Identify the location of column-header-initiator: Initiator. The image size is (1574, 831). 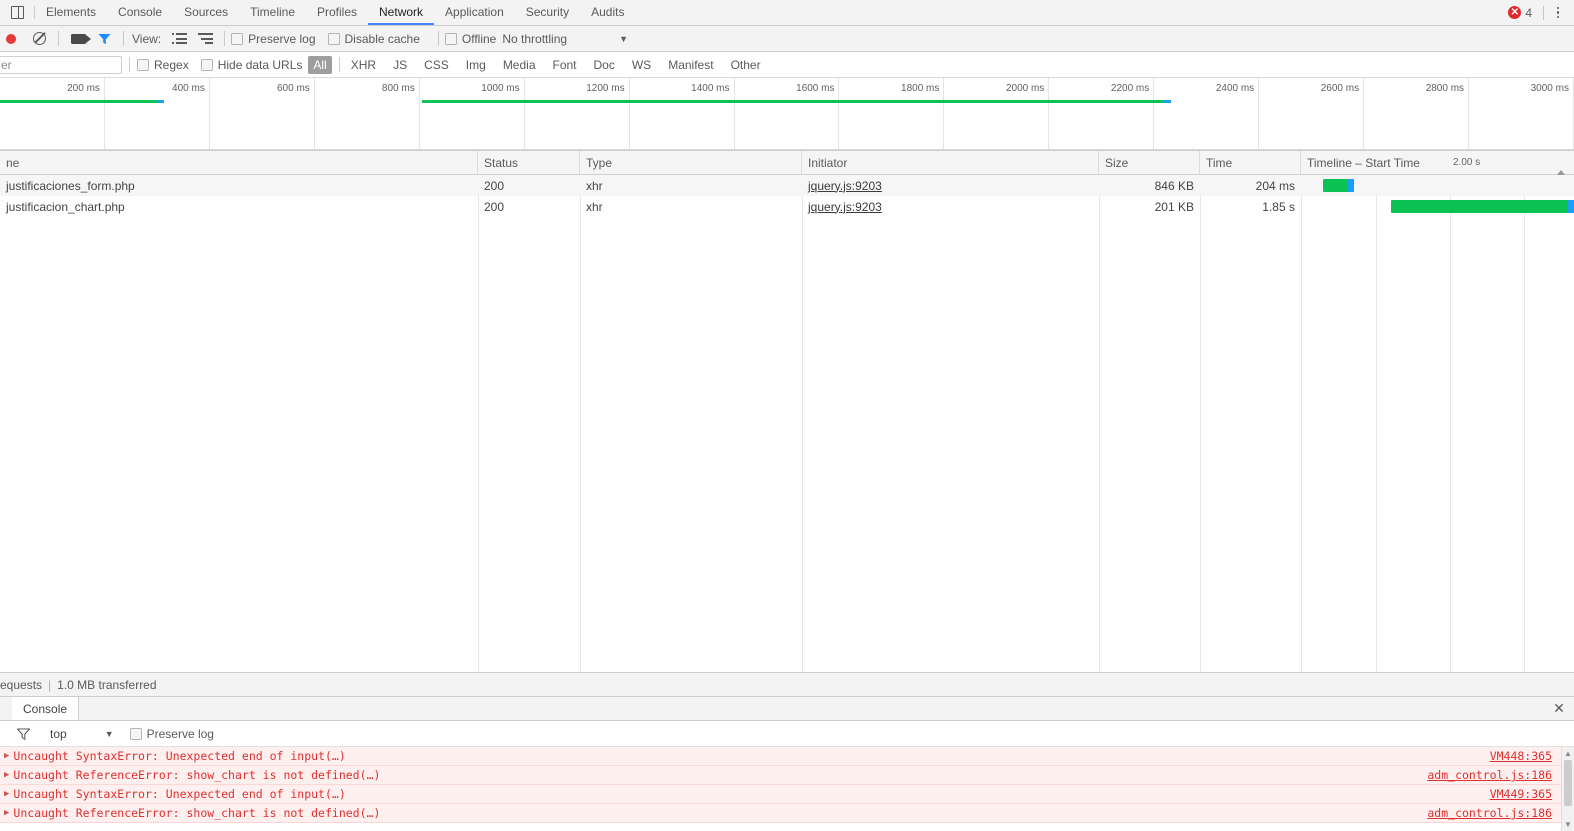
(950, 162).